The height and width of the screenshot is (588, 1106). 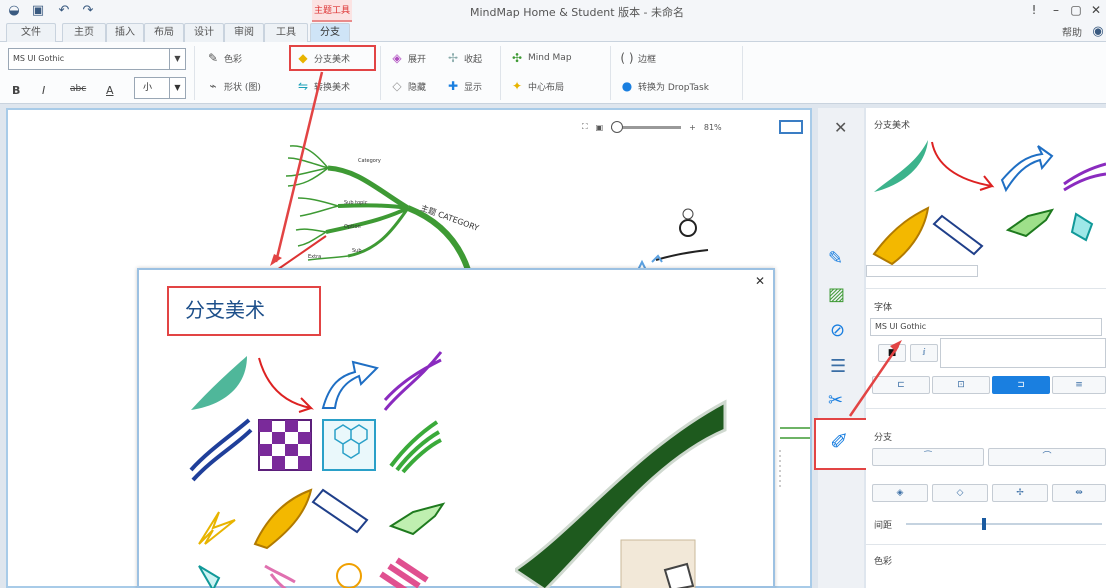 I want to click on mind-map-button: ✣ Mind Map, so click(x=541, y=58).